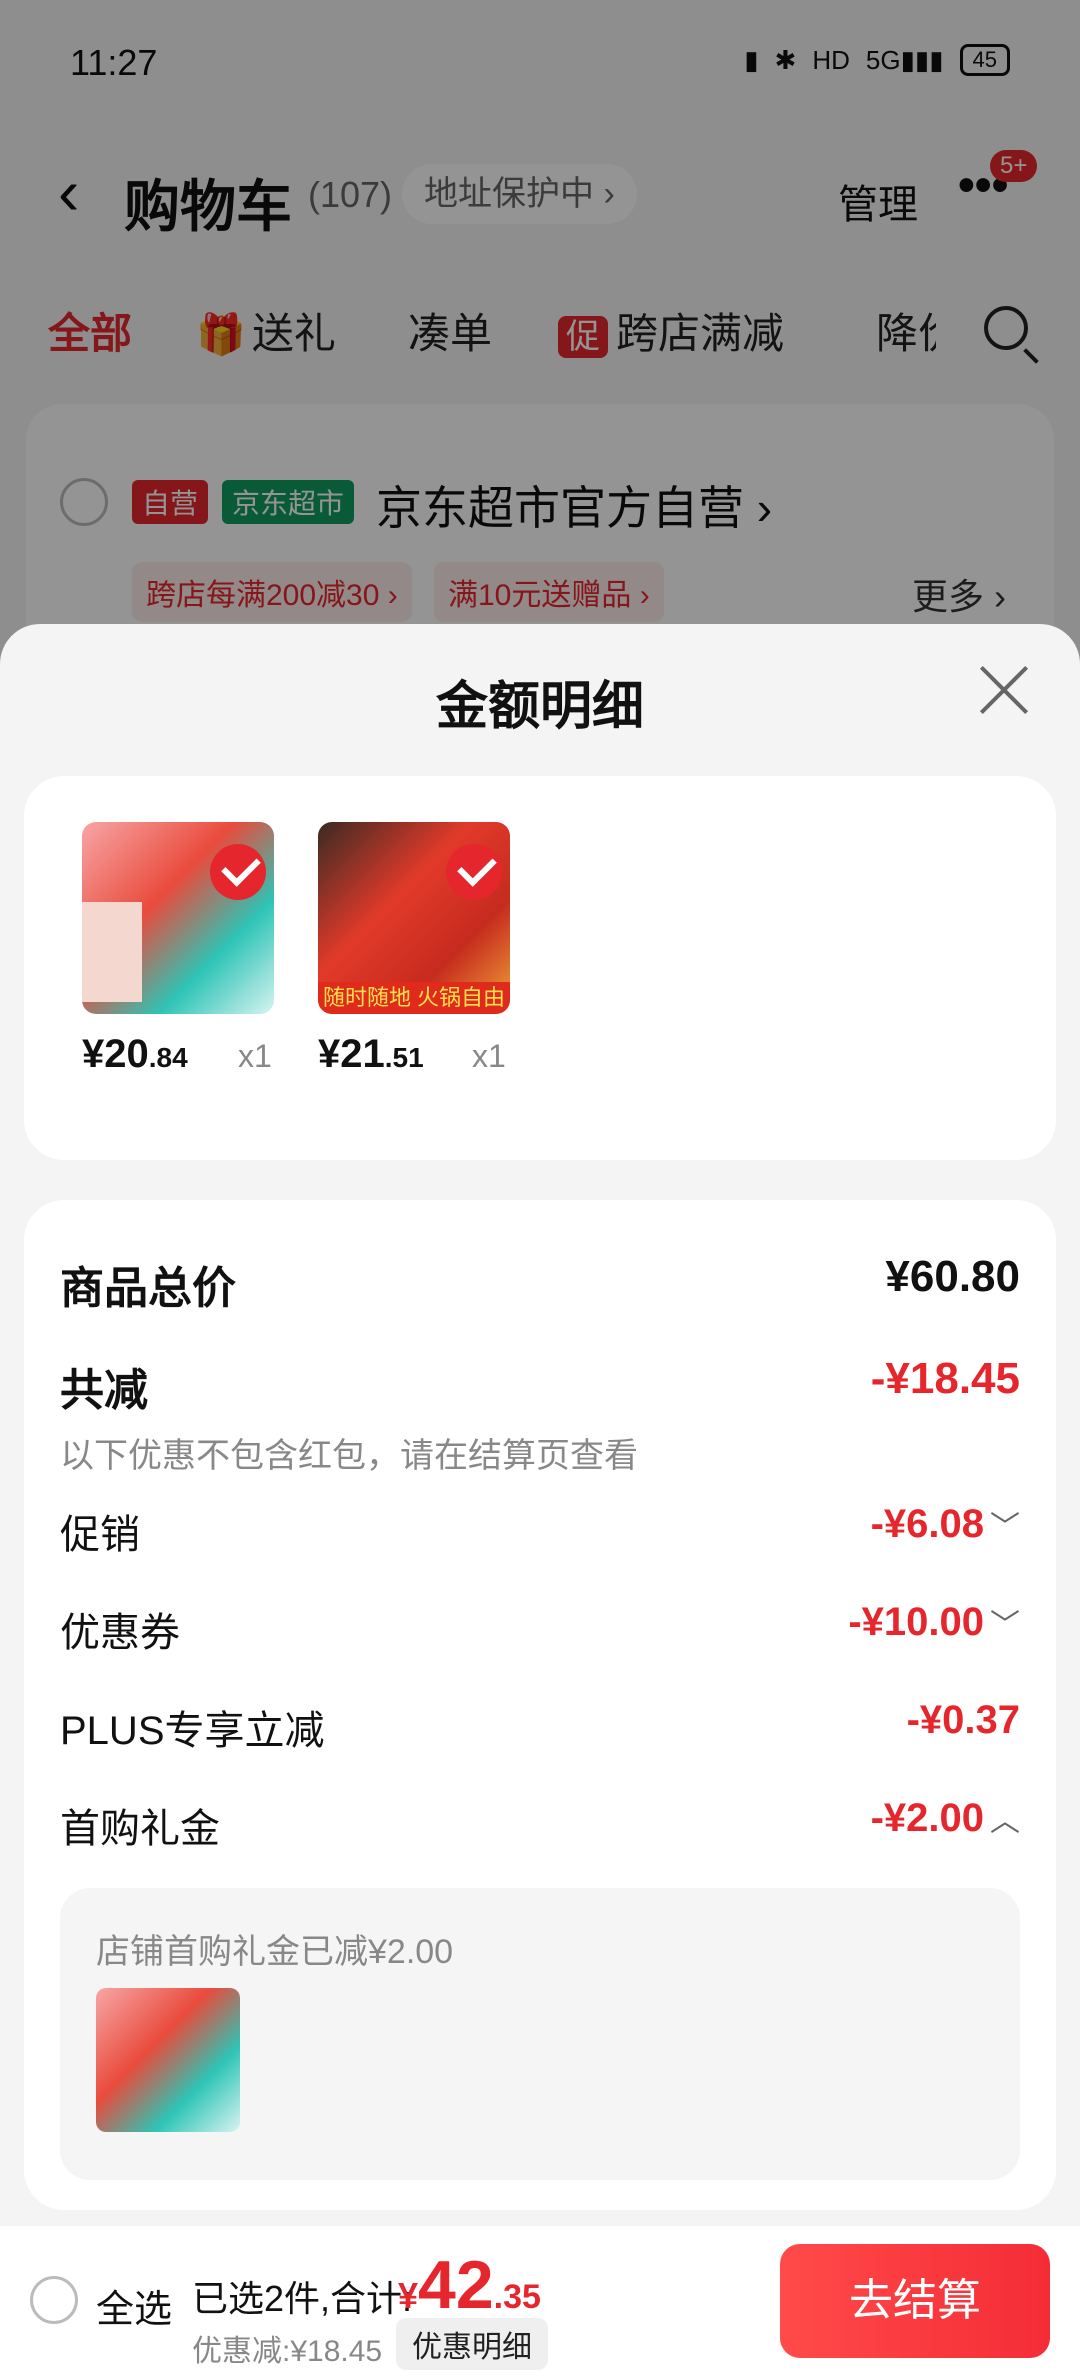  Describe the element at coordinates (540, 1531) in the screenshot. I see `promo-row: 促销 -¥6.08 ﹀` at that location.